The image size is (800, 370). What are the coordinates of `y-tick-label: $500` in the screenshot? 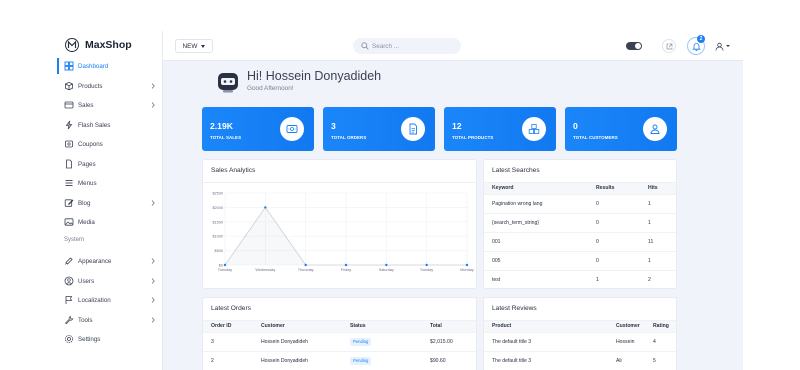 It's located at (219, 251).